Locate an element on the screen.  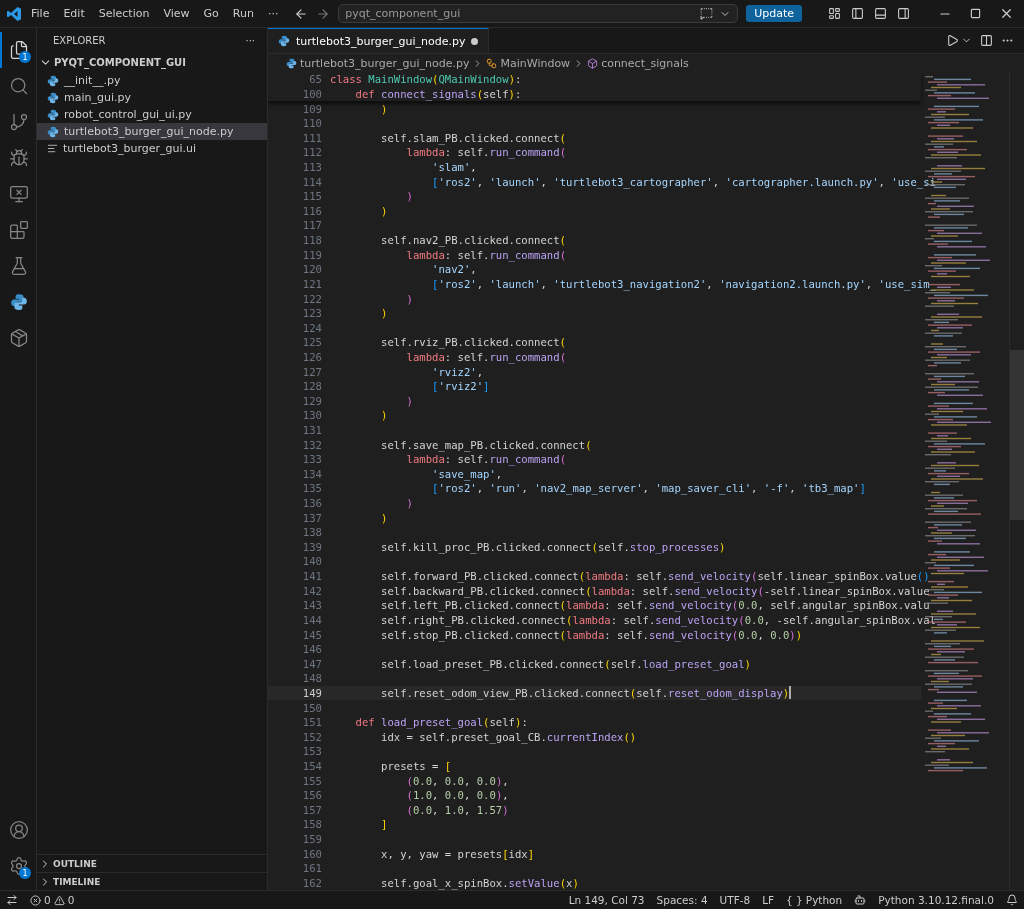
line-number: 147 is located at coordinates (311, 663).